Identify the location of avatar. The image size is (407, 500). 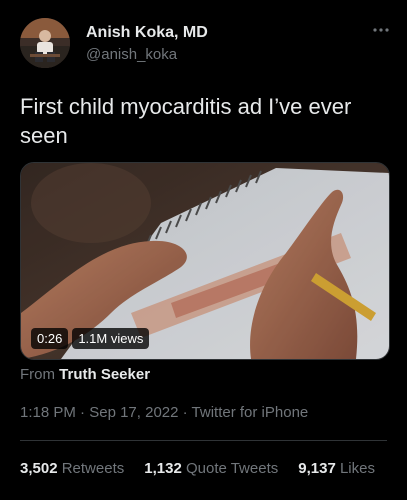
(45, 43).